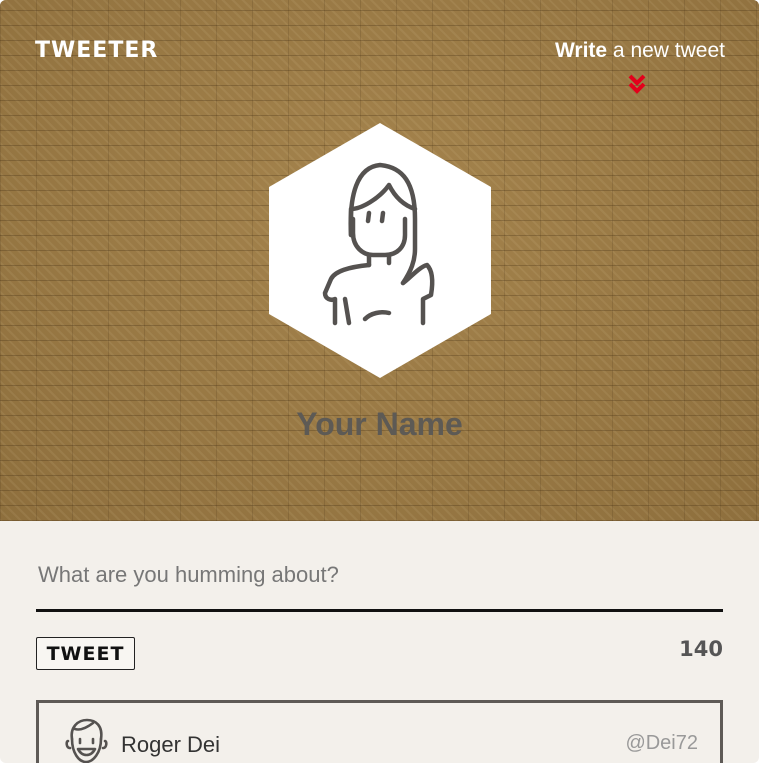  Describe the element at coordinates (96, 50) in the screenshot. I see `brand-logo: TWEETER` at that location.